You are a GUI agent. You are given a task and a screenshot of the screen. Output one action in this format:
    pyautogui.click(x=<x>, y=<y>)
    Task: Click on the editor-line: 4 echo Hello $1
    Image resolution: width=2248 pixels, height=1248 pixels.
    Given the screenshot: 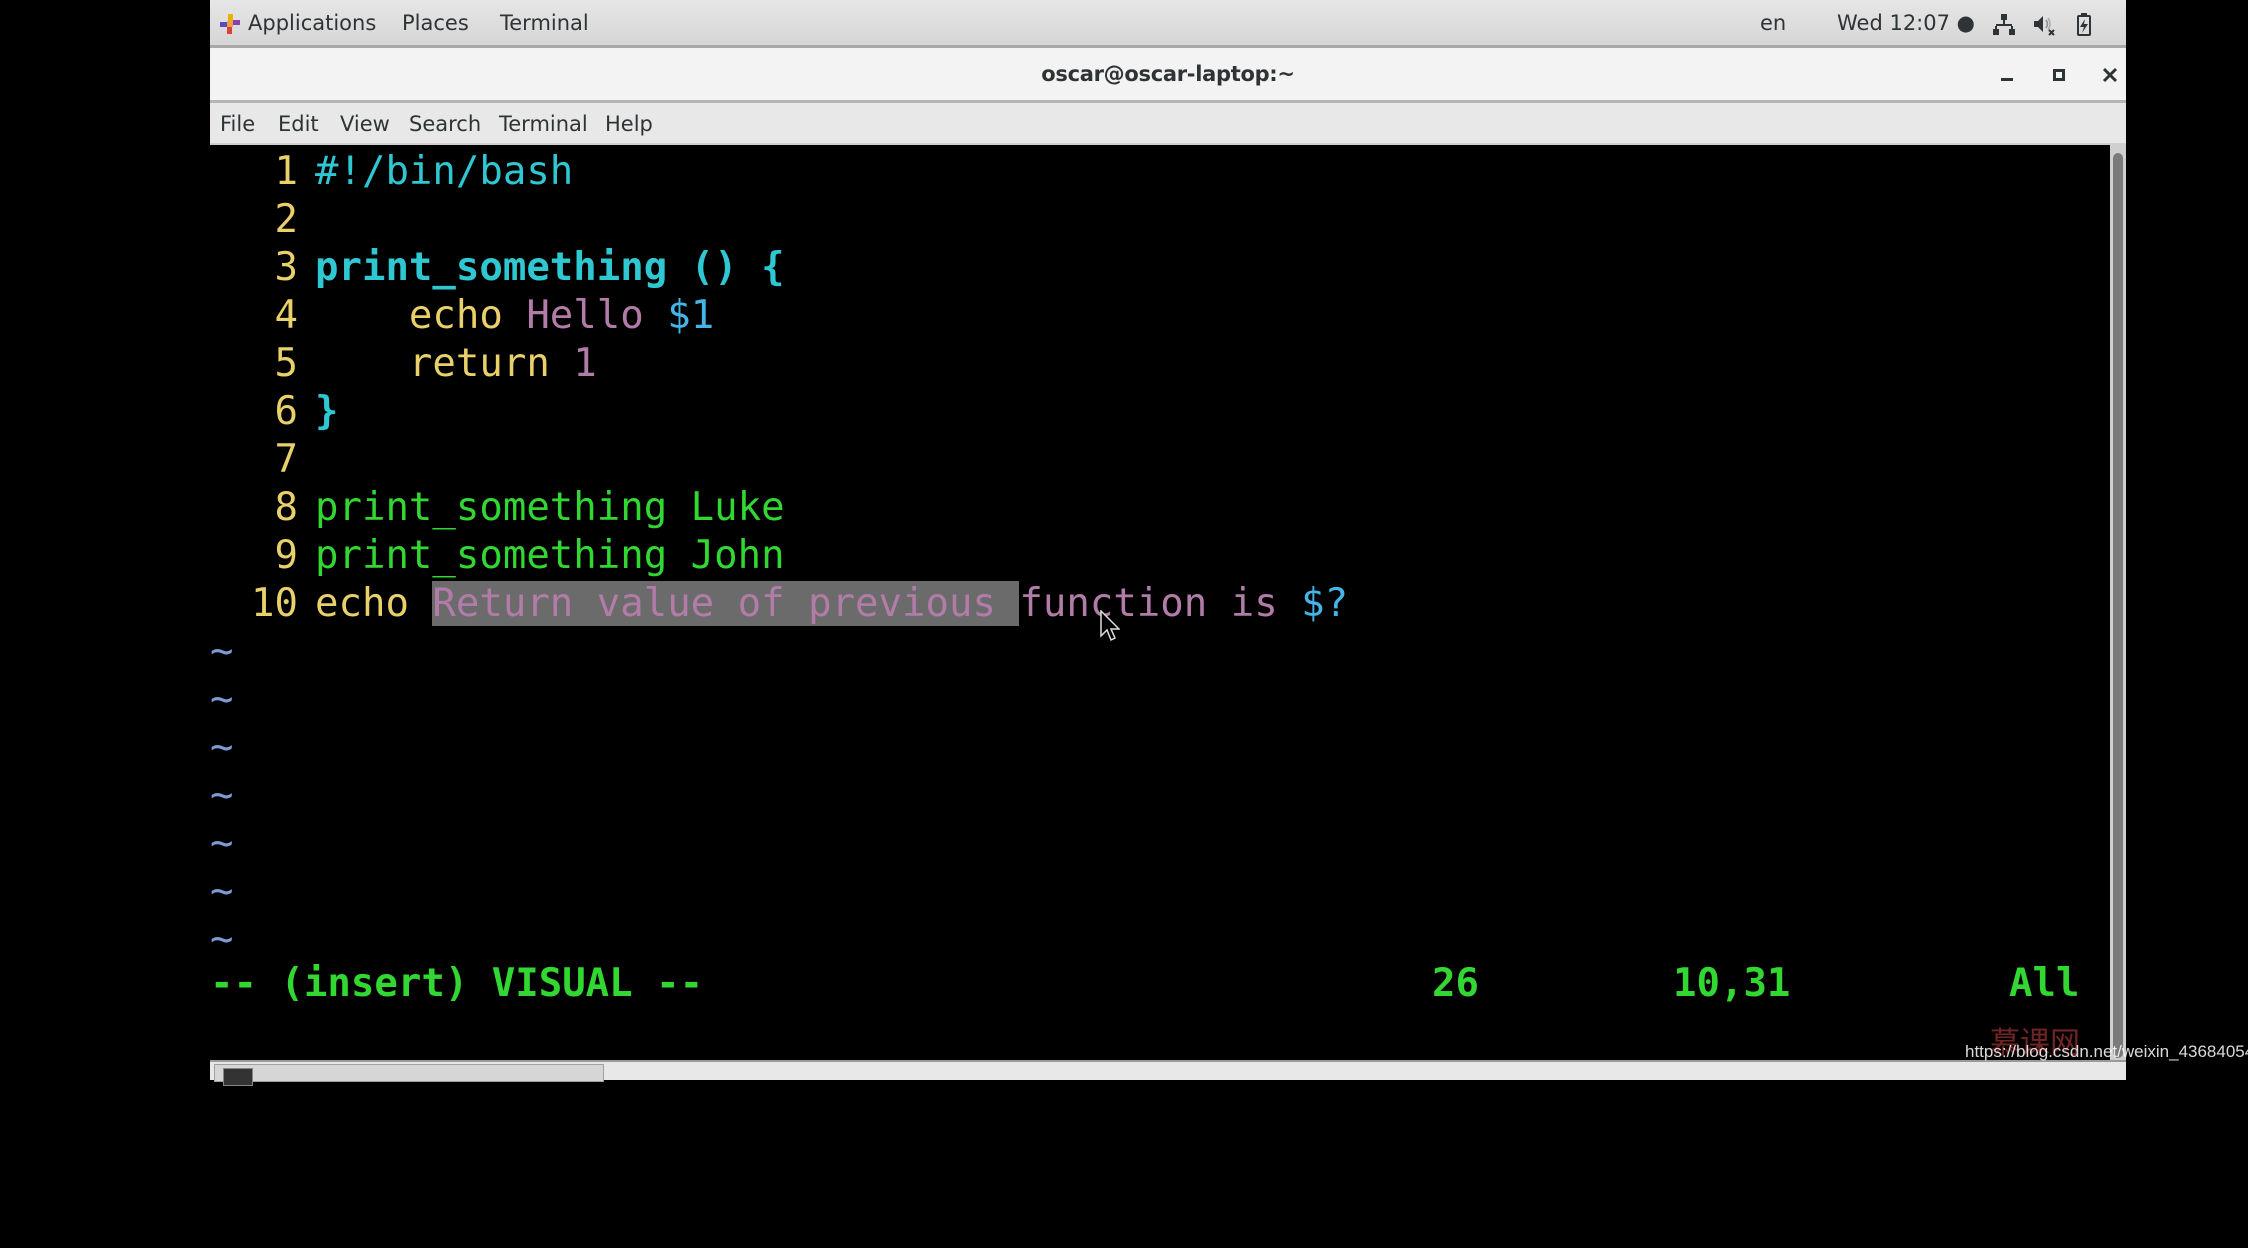 What is the action you would take?
    pyautogui.click(x=462, y=316)
    